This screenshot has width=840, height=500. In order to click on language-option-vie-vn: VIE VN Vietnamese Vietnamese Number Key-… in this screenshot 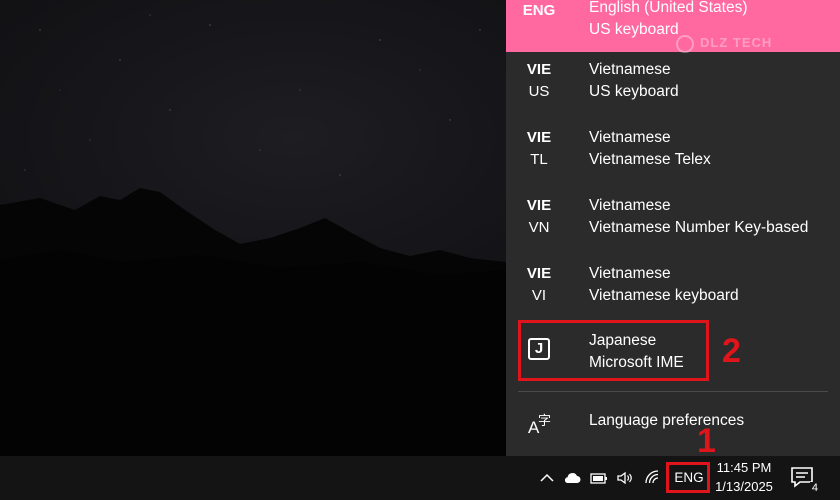, I will do `click(673, 220)`.